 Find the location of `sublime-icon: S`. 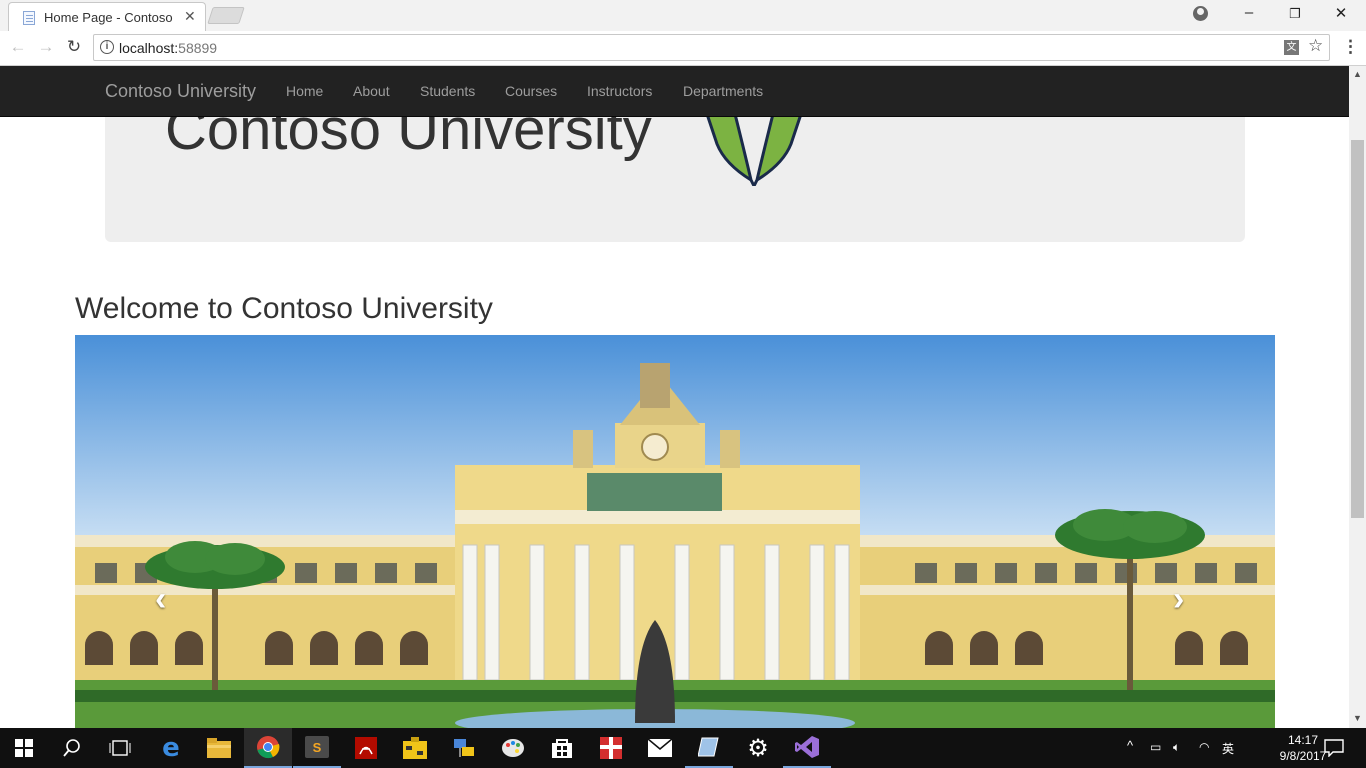

sublime-icon: S is located at coordinates (317, 748).